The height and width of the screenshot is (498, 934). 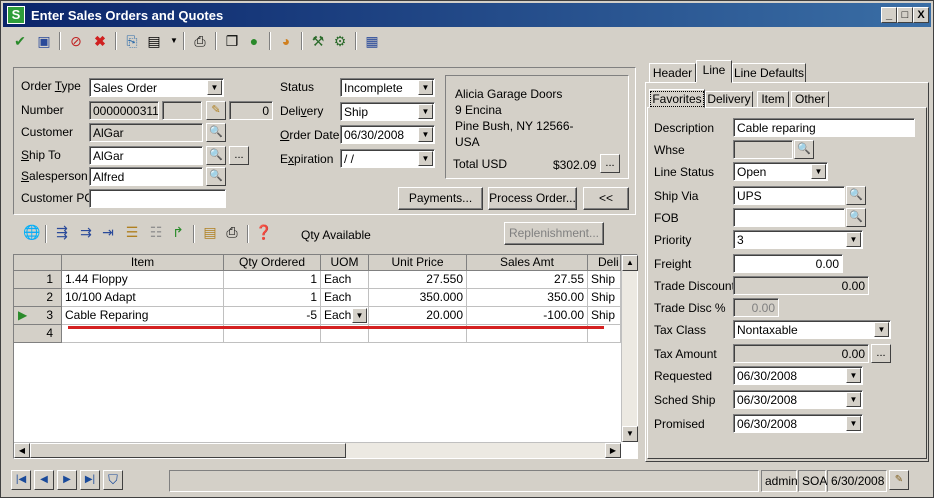 I want to click on cell-item: Cable Reparing, so click(x=143, y=316).